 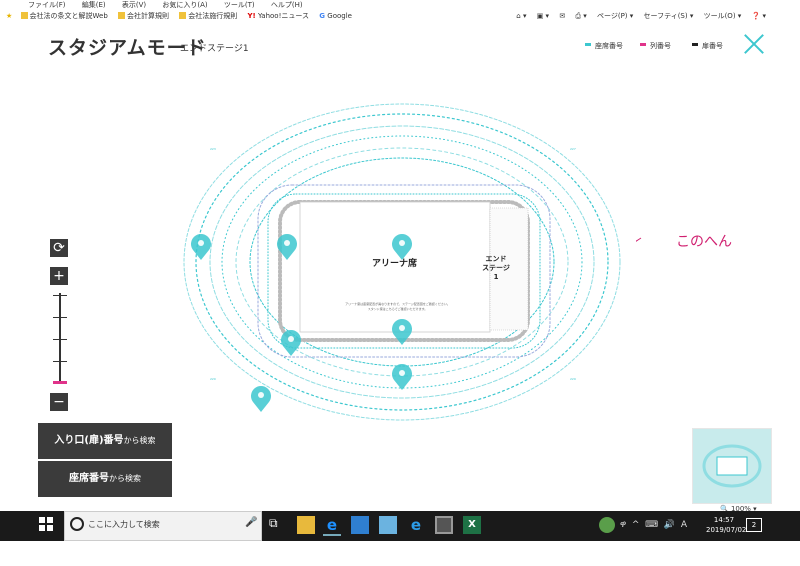 I want to click on yahoo-icon: Y!, so click(x=251, y=16).